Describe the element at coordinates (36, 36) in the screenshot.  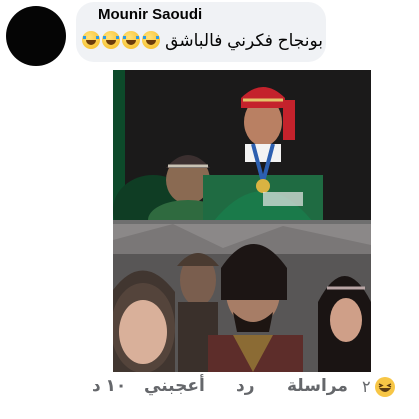
I see `commenter-avatar` at that location.